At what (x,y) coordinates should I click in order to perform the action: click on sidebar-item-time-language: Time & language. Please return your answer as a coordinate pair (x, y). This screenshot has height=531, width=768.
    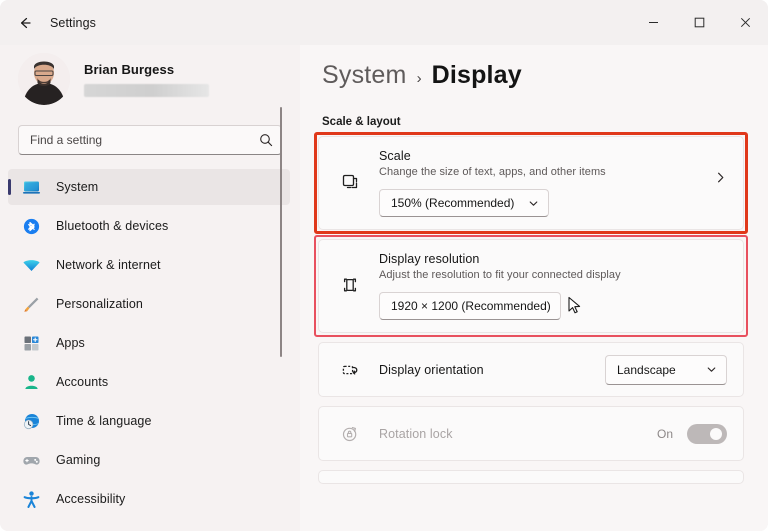
    Looking at the image, I should click on (149, 421).